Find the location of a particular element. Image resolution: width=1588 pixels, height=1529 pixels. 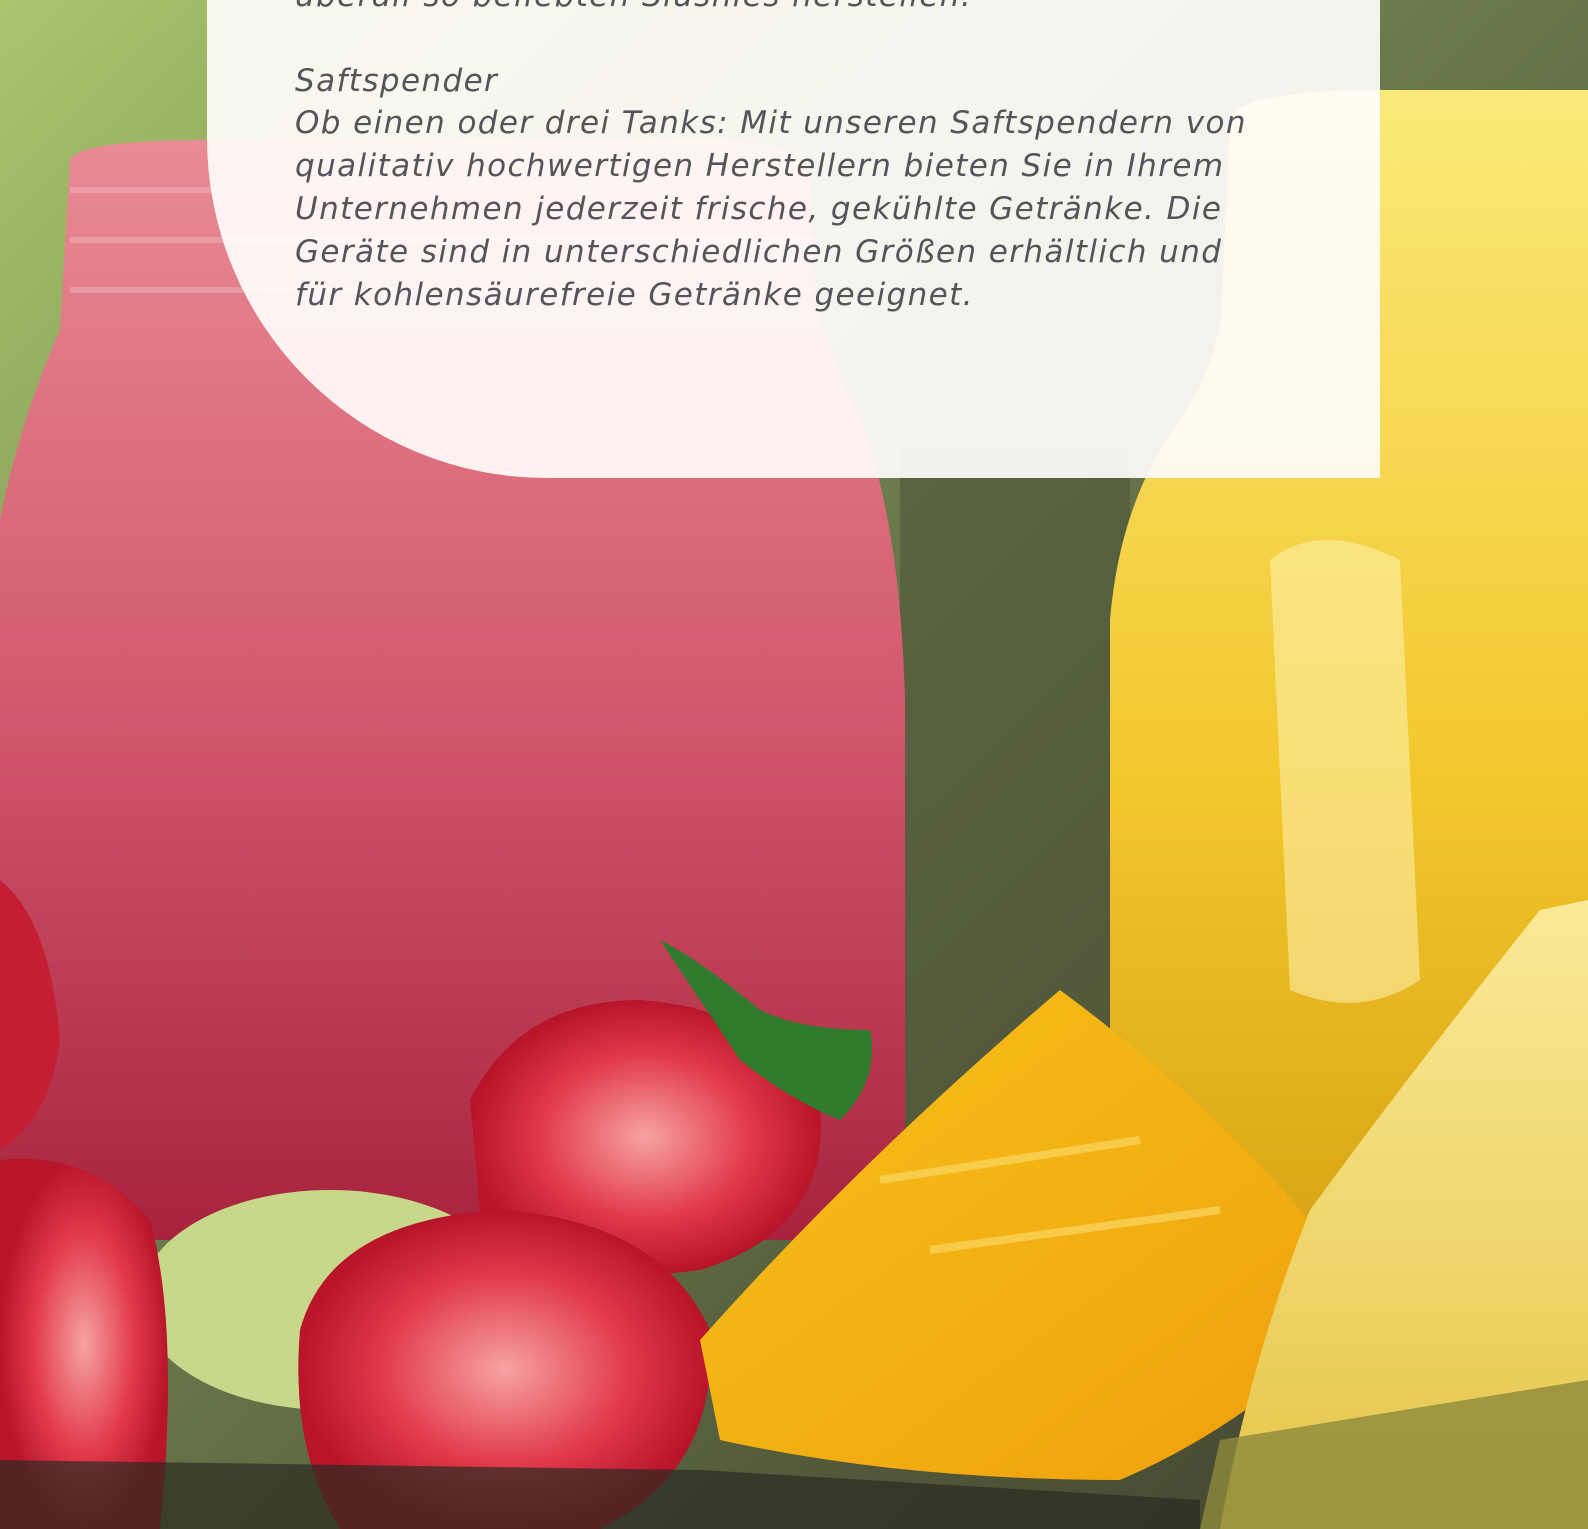

section-title: Saftspender is located at coordinates (397, 81).